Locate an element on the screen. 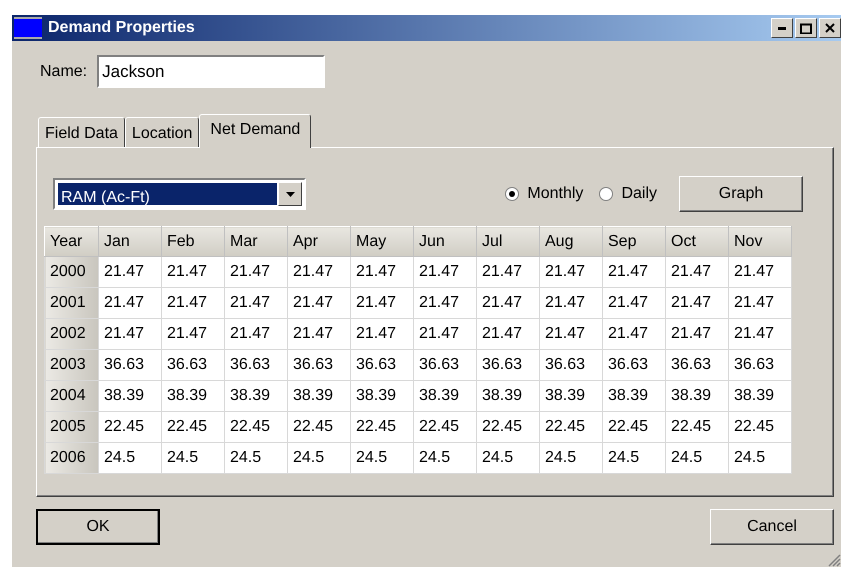 This screenshot has height=567, width=841. maximize-button is located at coordinates (806, 28).